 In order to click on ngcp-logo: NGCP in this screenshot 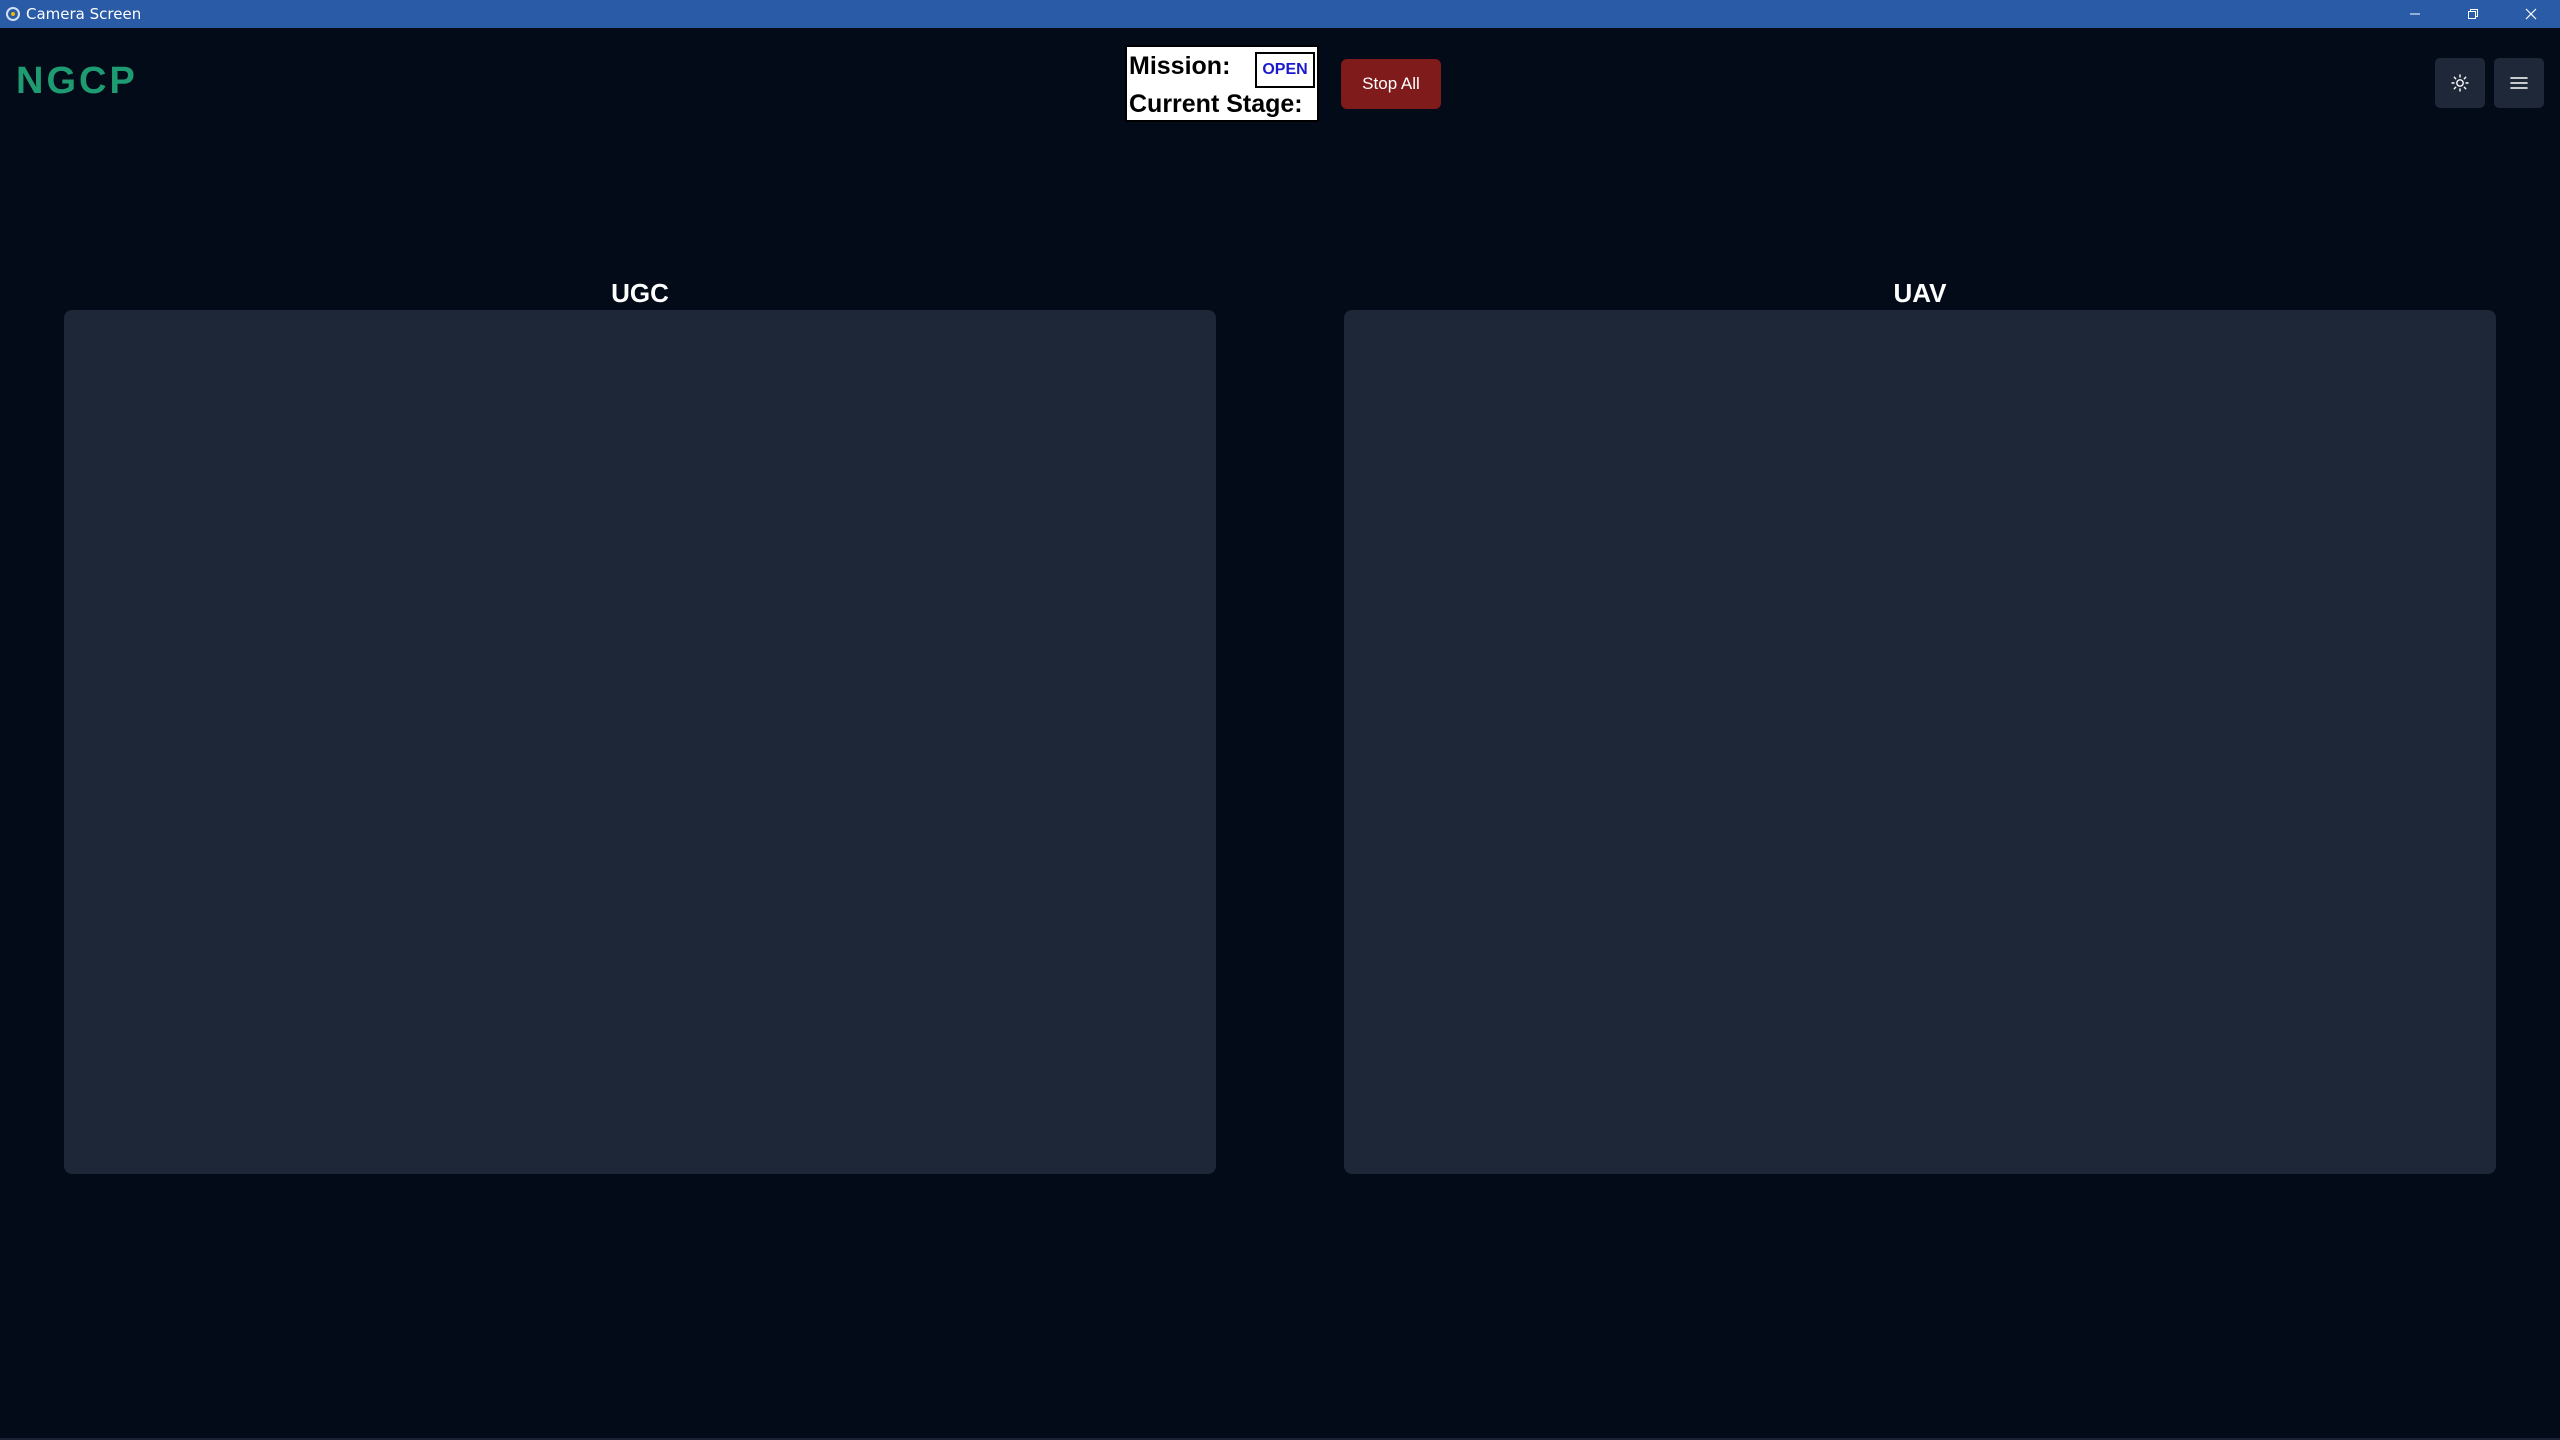, I will do `click(77, 81)`.